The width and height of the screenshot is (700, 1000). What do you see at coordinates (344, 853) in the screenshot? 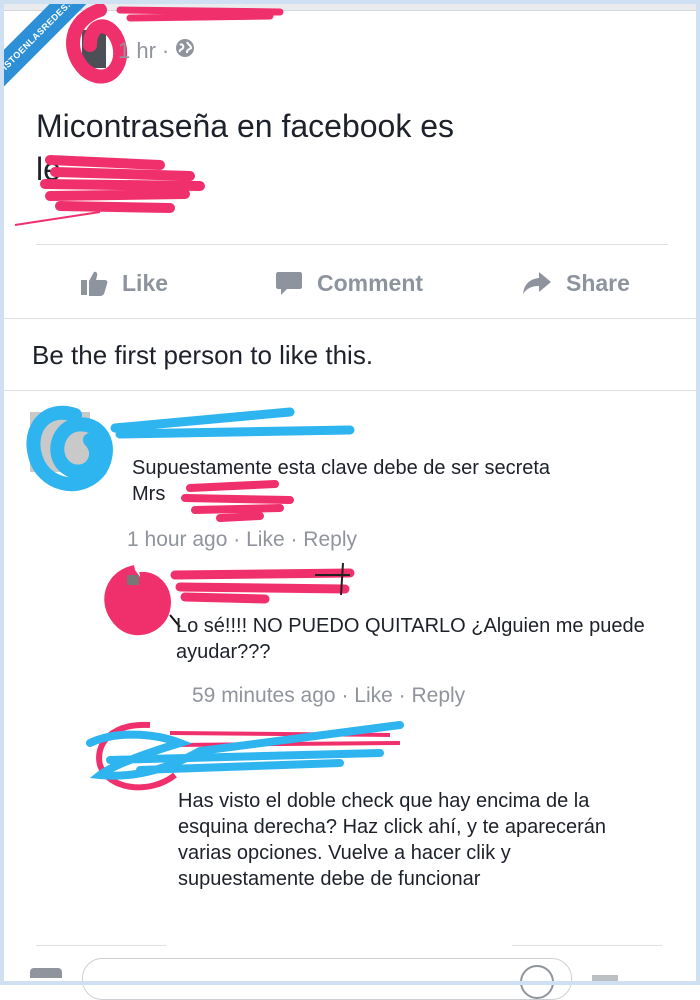
I see `comment-3-line-3: varias opciones. Vuelve a hacer clik y` at bounding box center [344, 853].